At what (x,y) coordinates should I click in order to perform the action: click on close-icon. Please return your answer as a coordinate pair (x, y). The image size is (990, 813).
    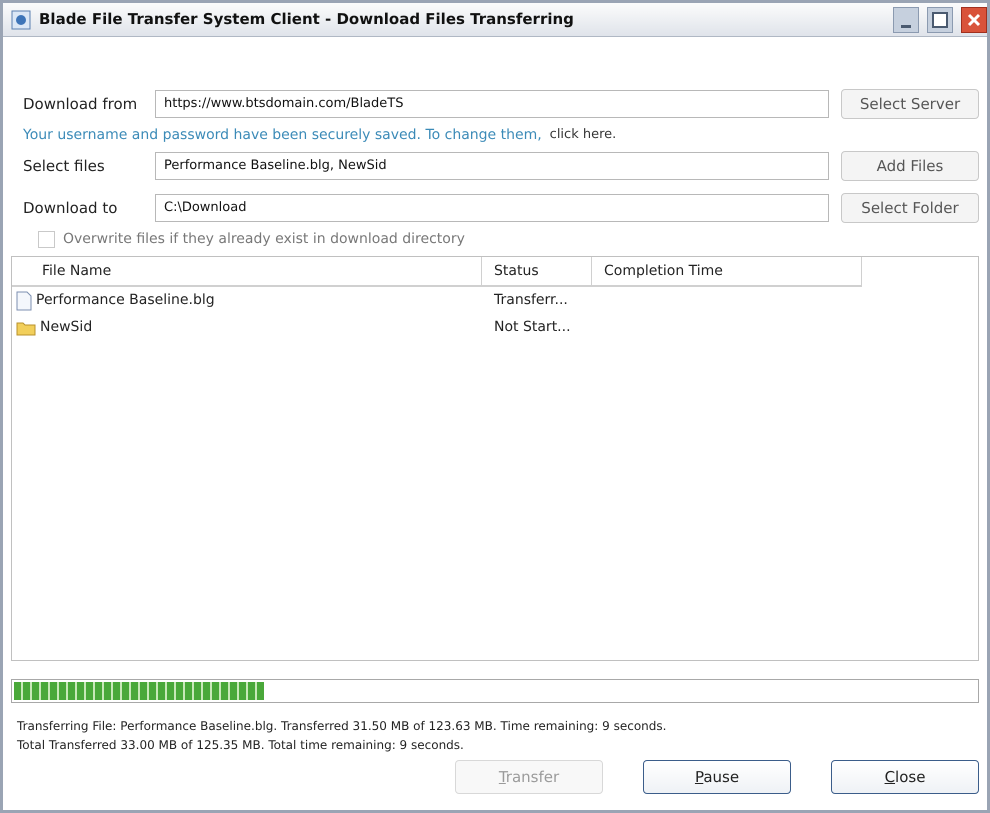
    Looking at the image, I should click on (974, 20).